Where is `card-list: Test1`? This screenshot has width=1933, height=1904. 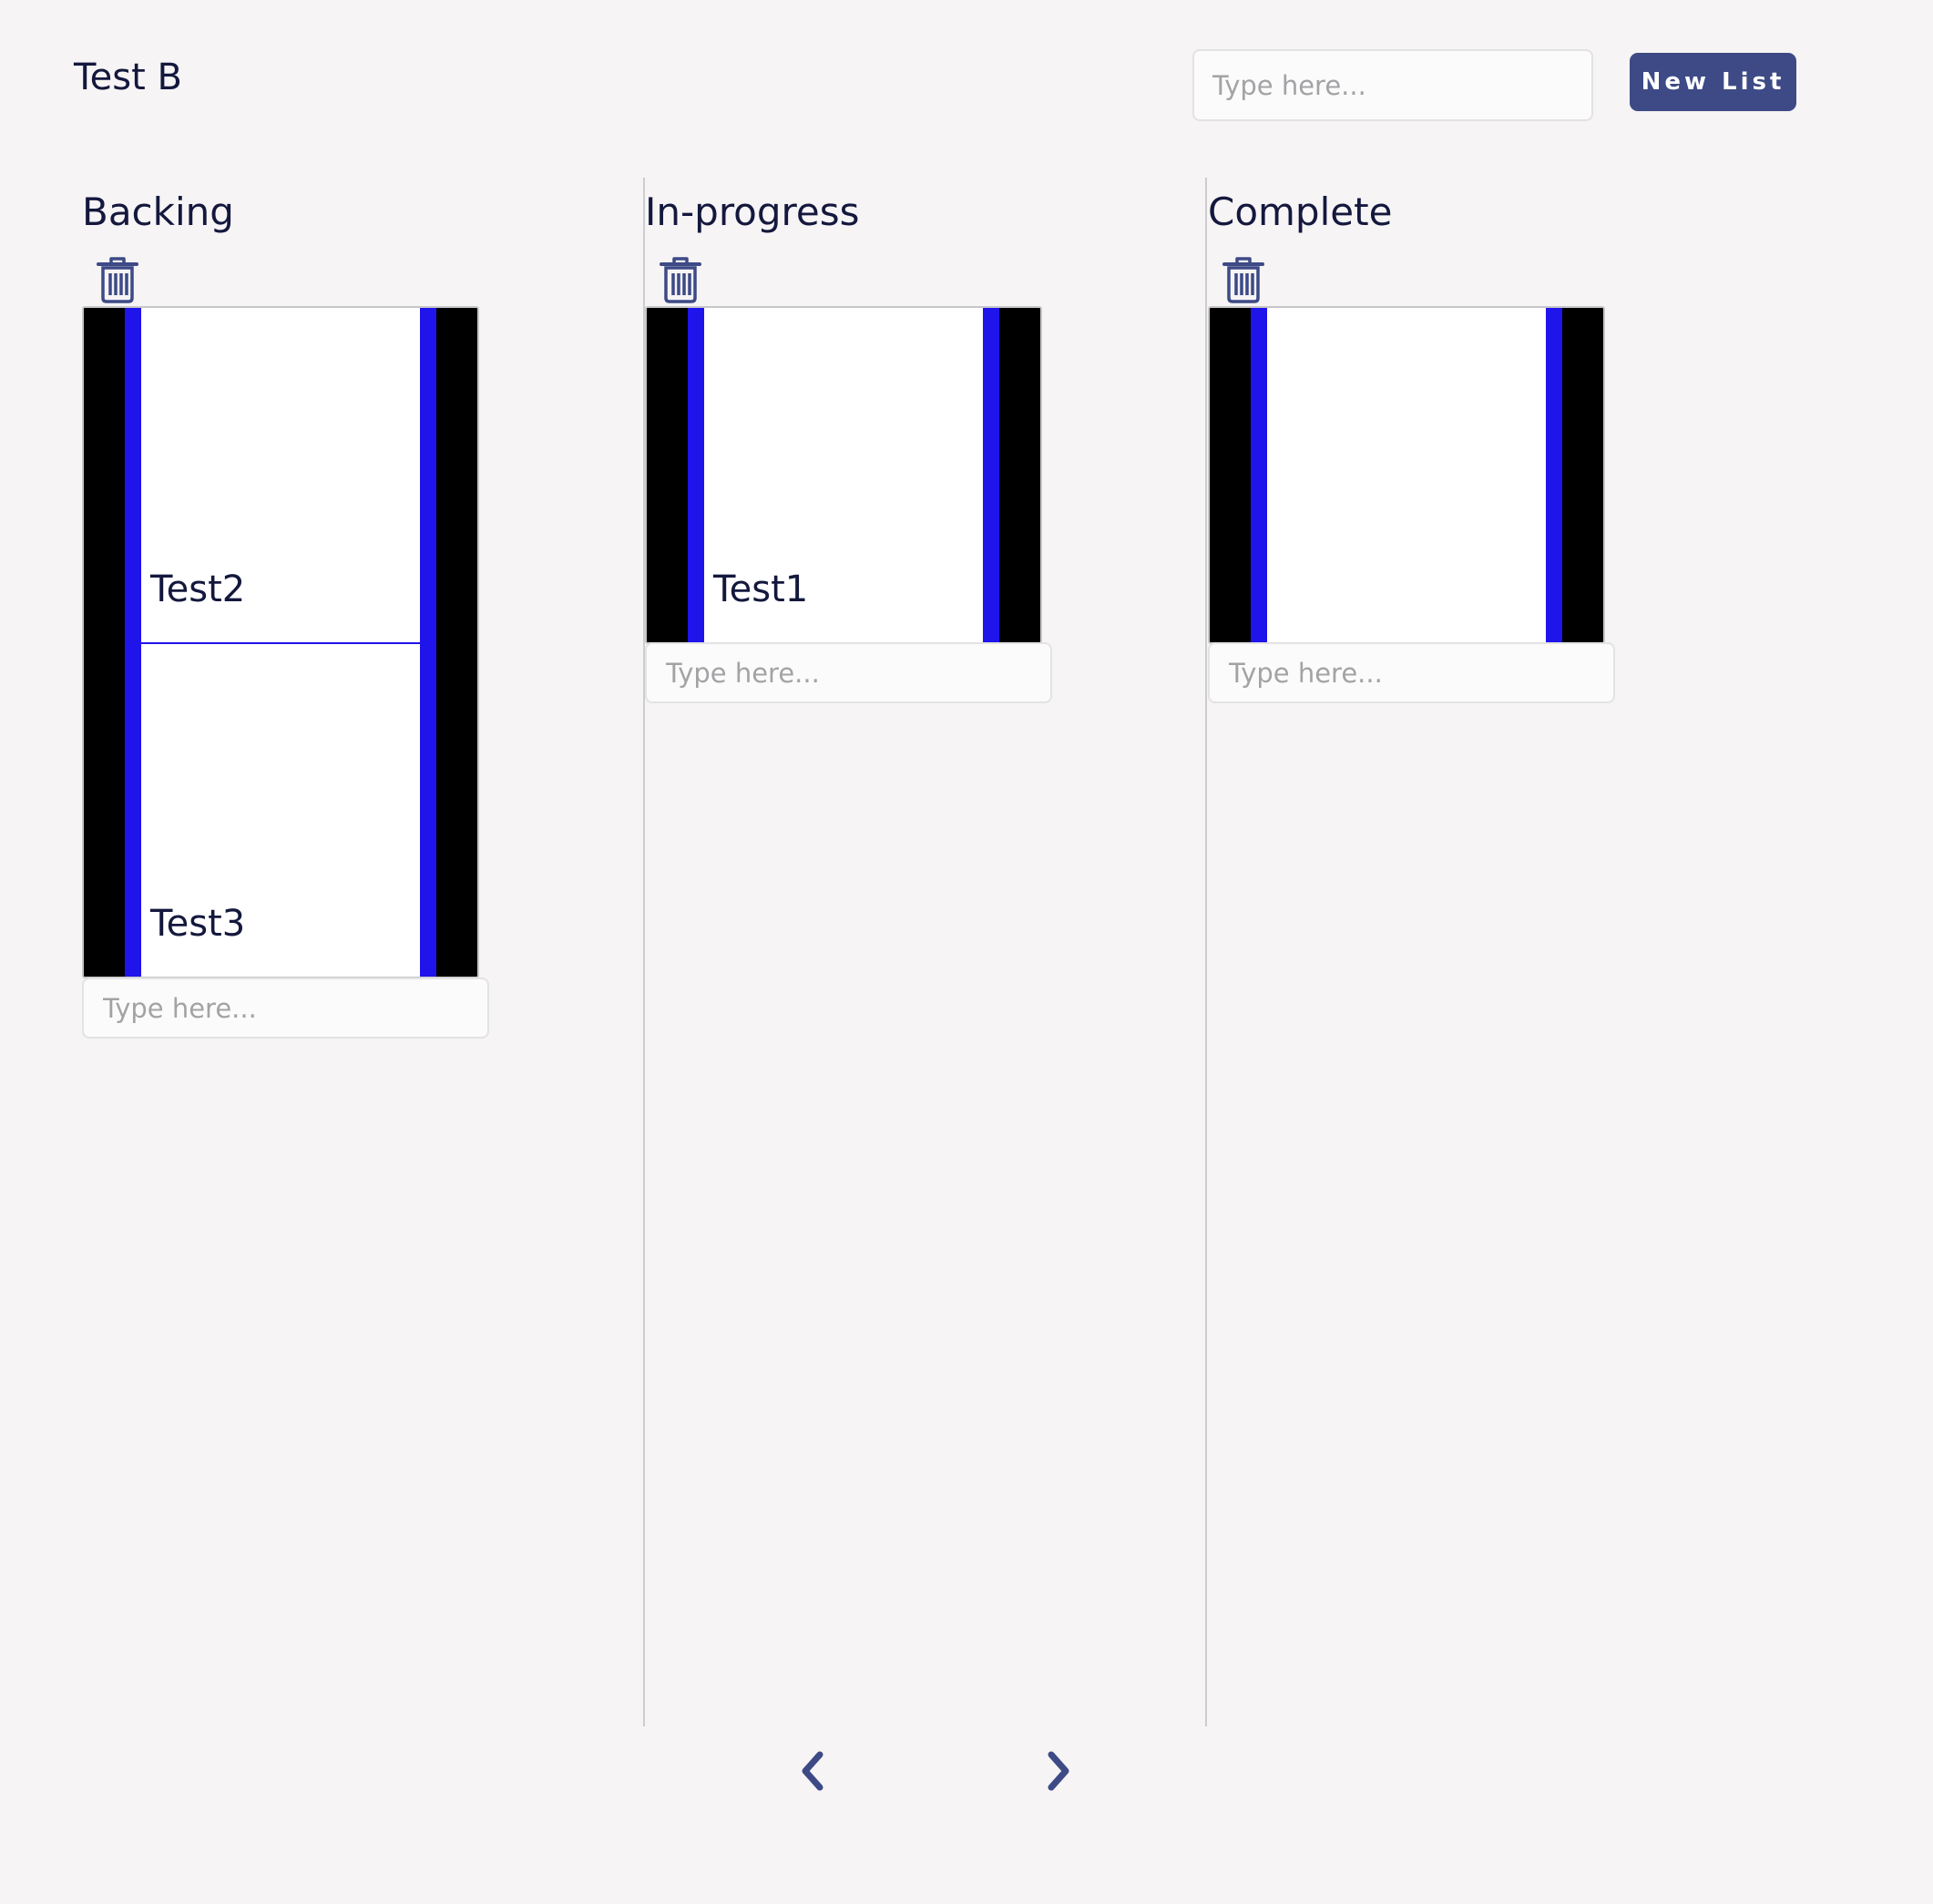
card-list: Test1 is located at coordinates (843, 475).